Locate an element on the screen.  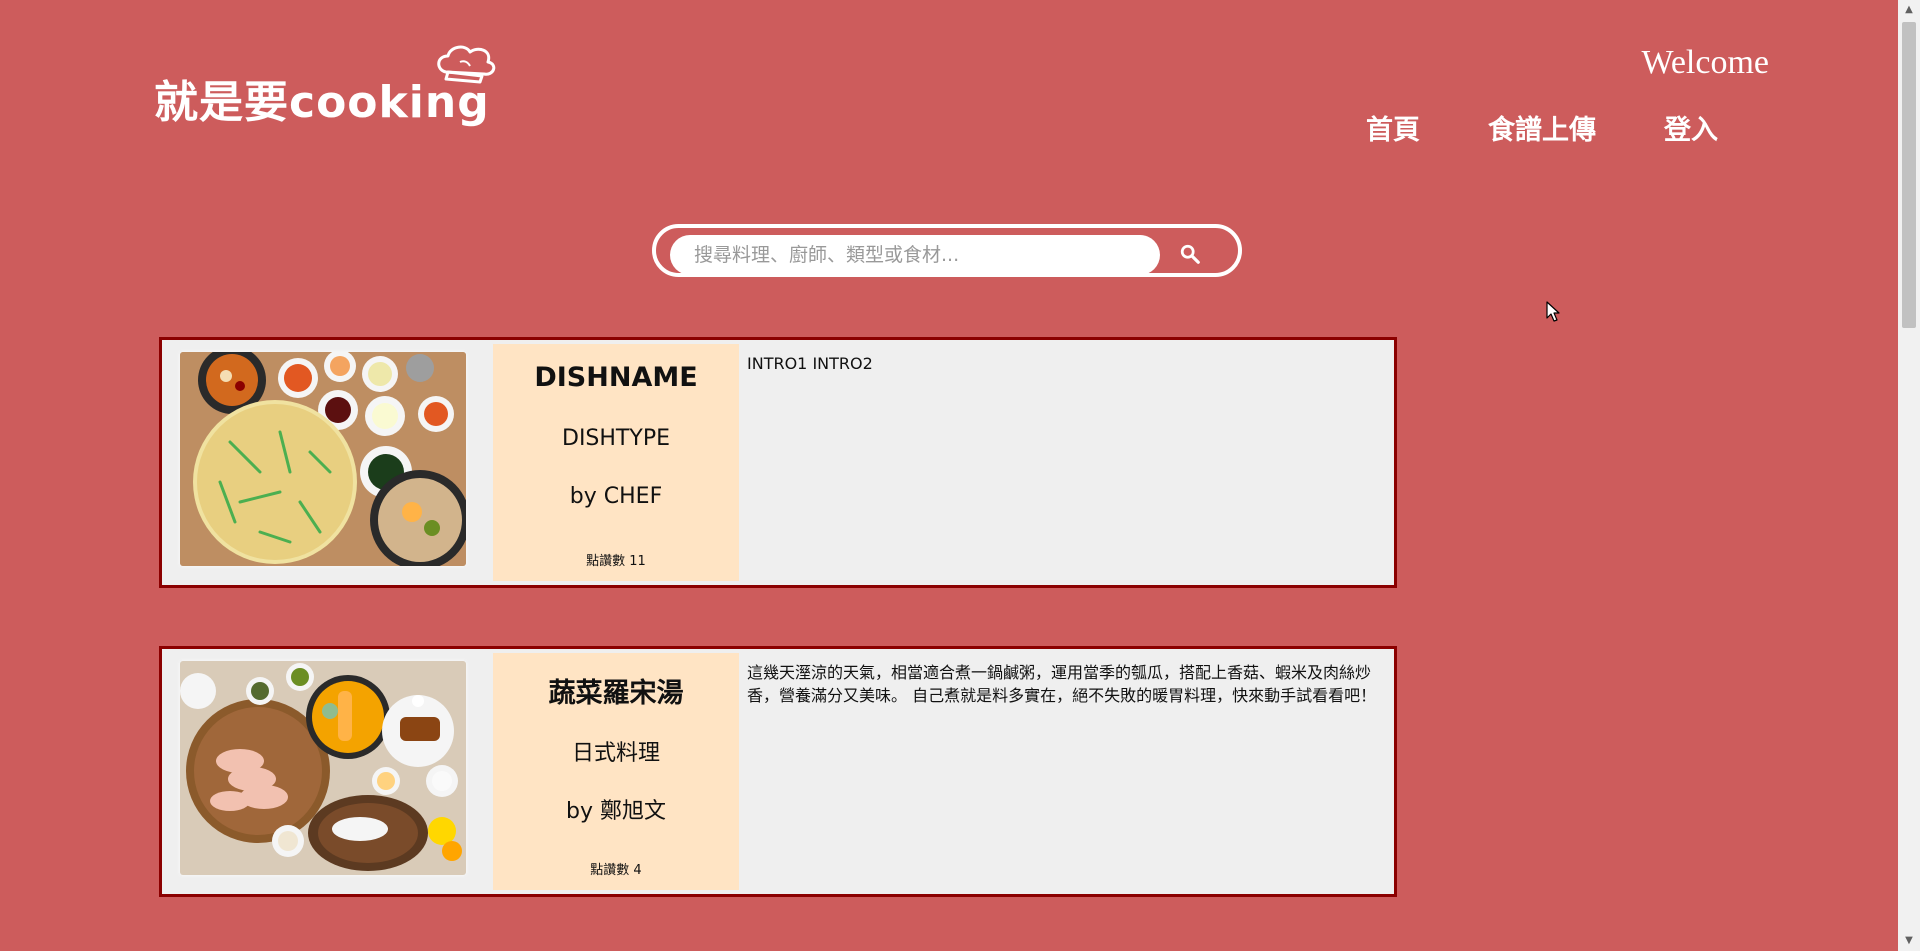
main-nav: 首頁 食譜上傳 登入 is located at coordinates (1542, 127).